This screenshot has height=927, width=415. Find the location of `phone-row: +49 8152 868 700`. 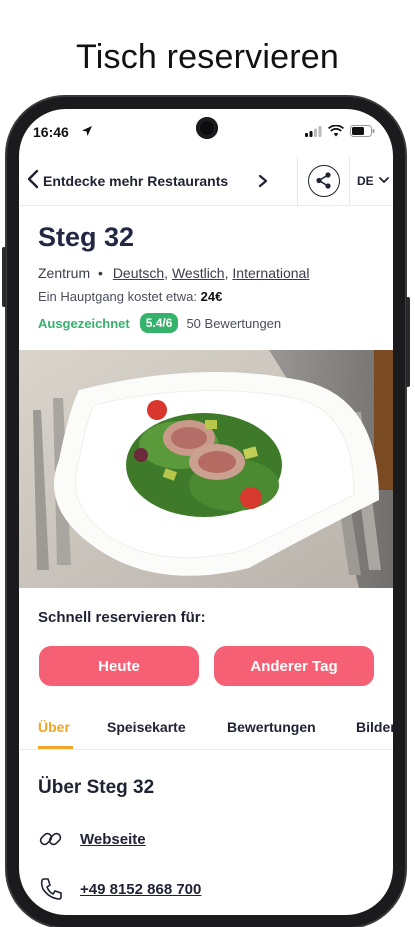

phone-row: +49 8152 868 700 is located at coordinates (119, 889).